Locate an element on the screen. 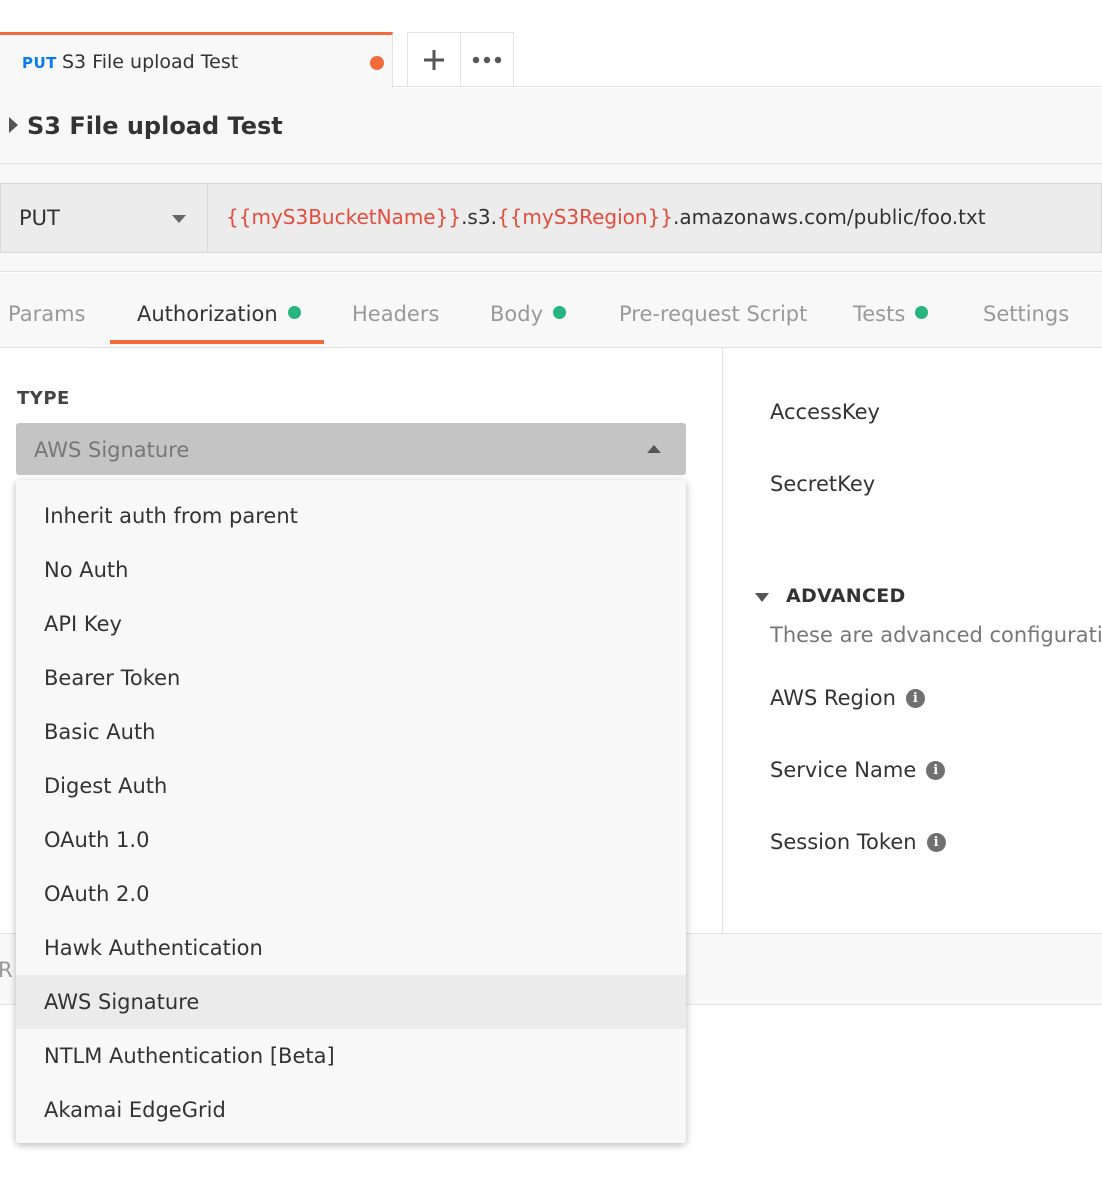 This screenshot has width=1102, height=1178. aws-region-text: AWS Region is located at coordinates (833, 698).